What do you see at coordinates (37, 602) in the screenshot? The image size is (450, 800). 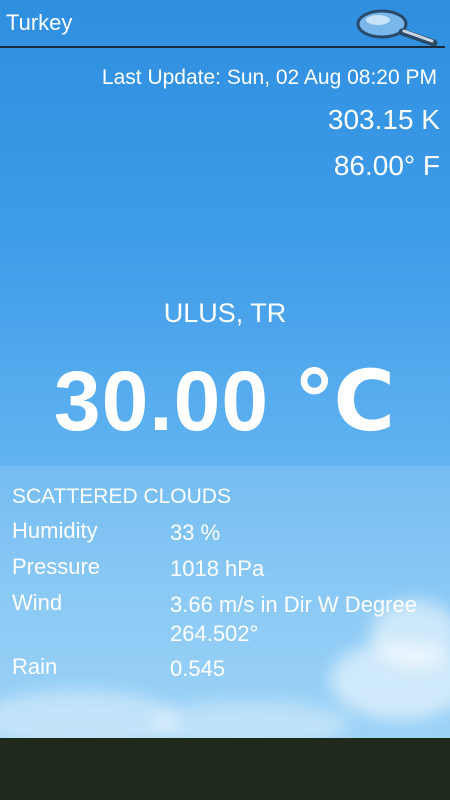 I see `wind-label: Wind` at bounding box center [37, 602].